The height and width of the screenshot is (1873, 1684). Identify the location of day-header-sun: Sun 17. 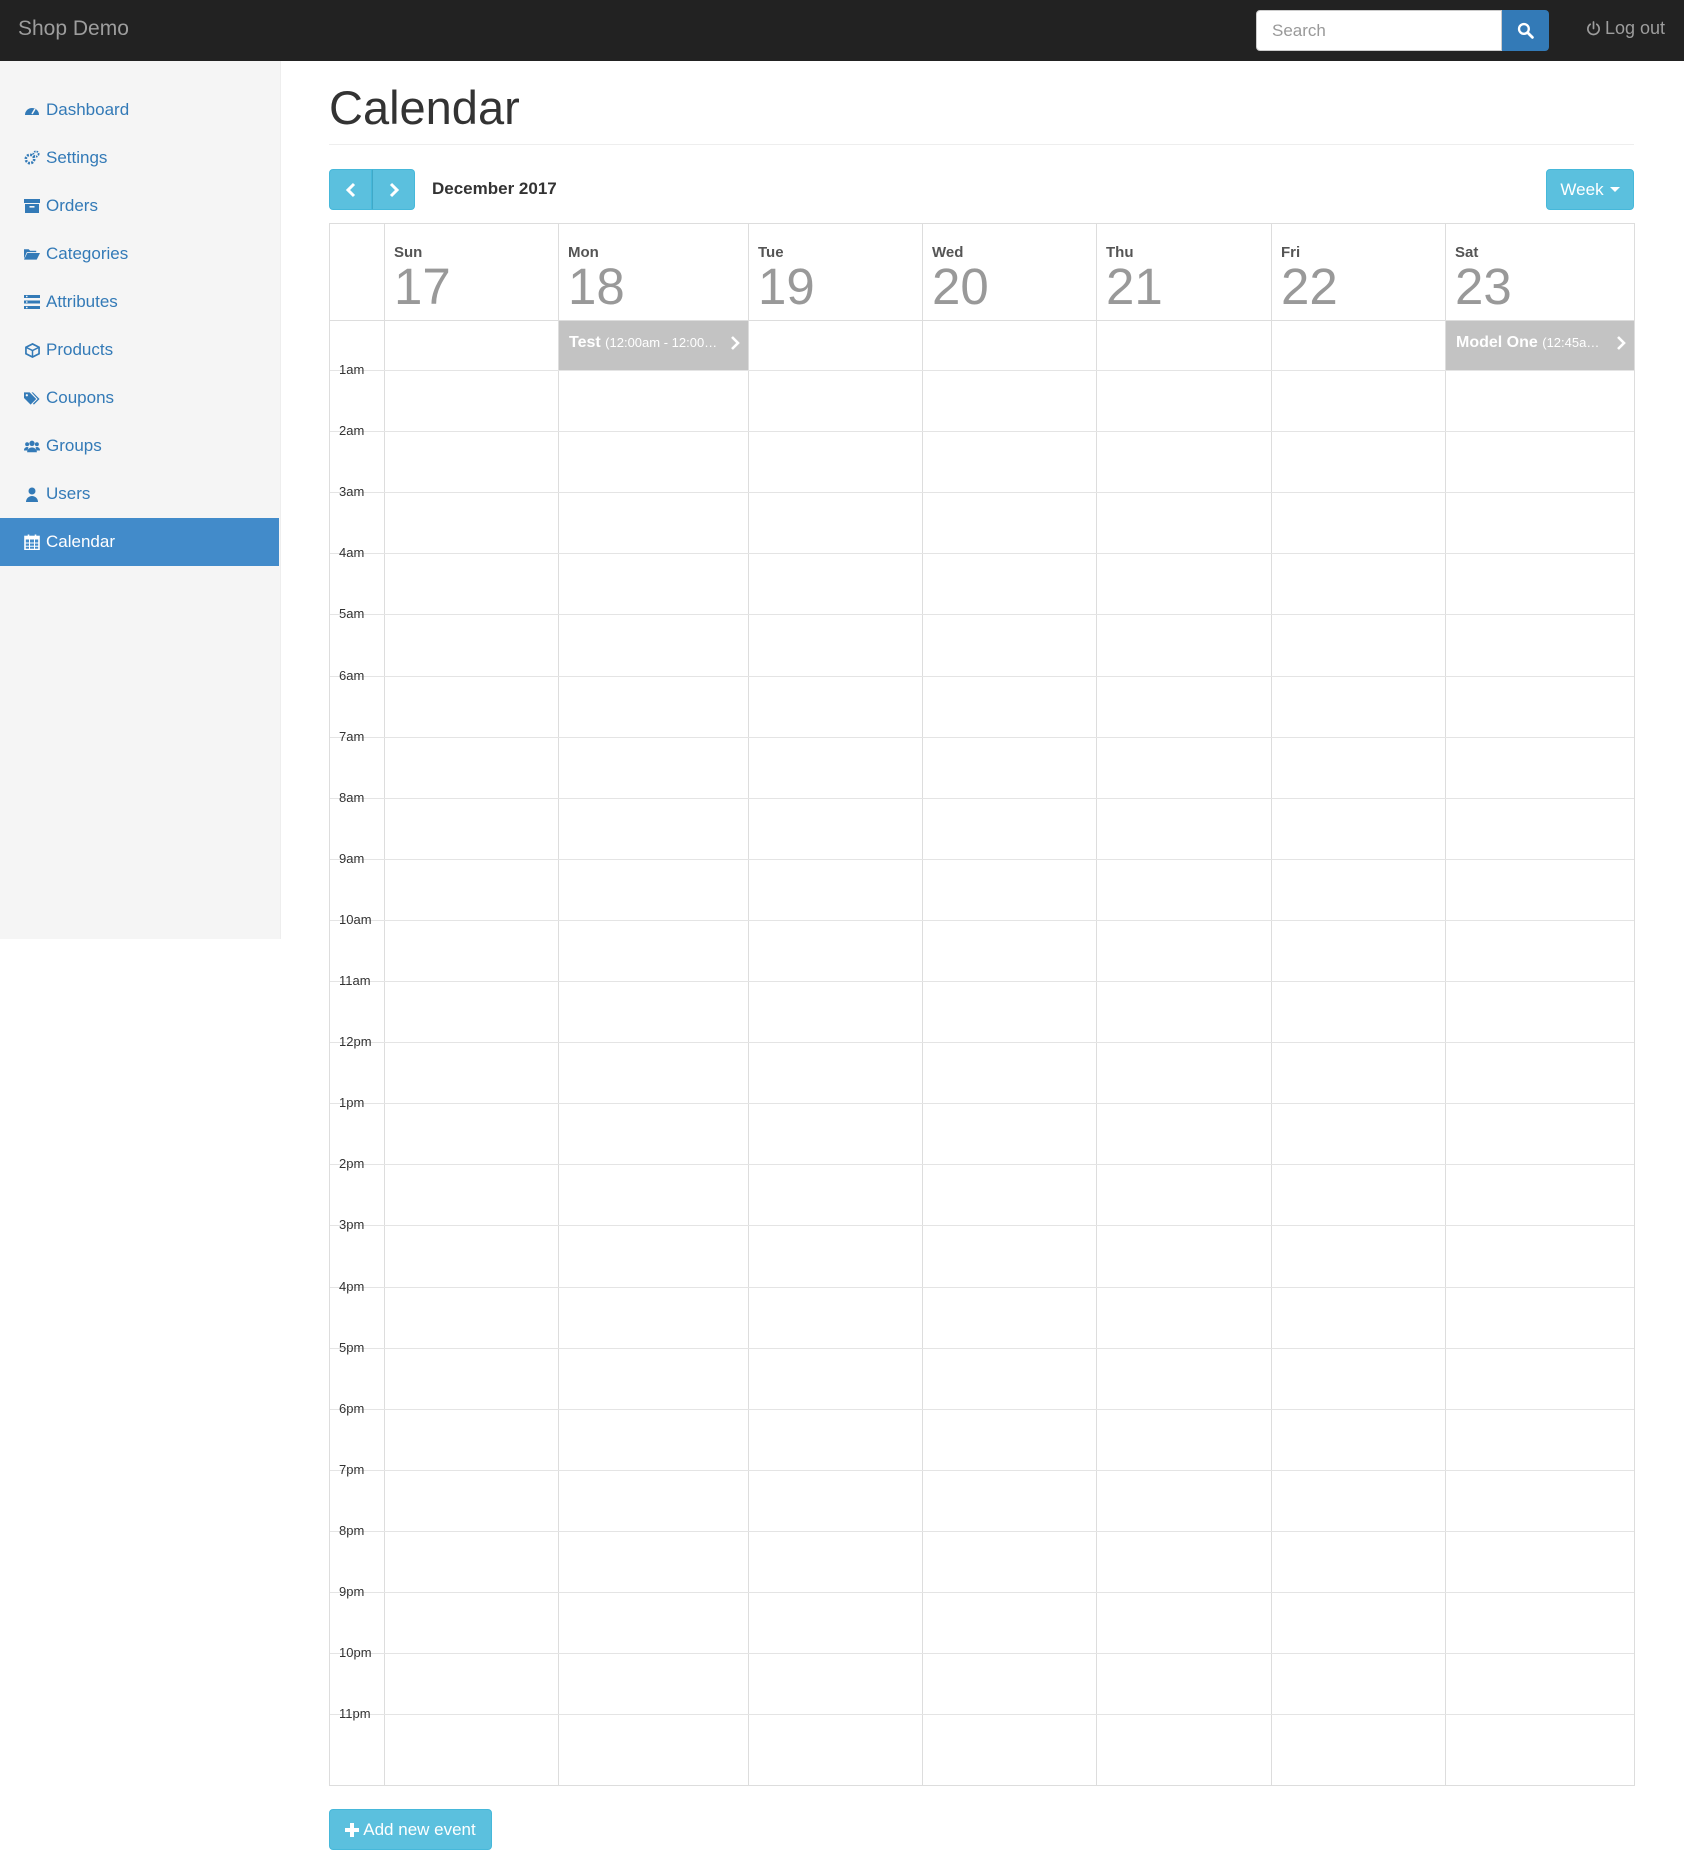
(471, 272).